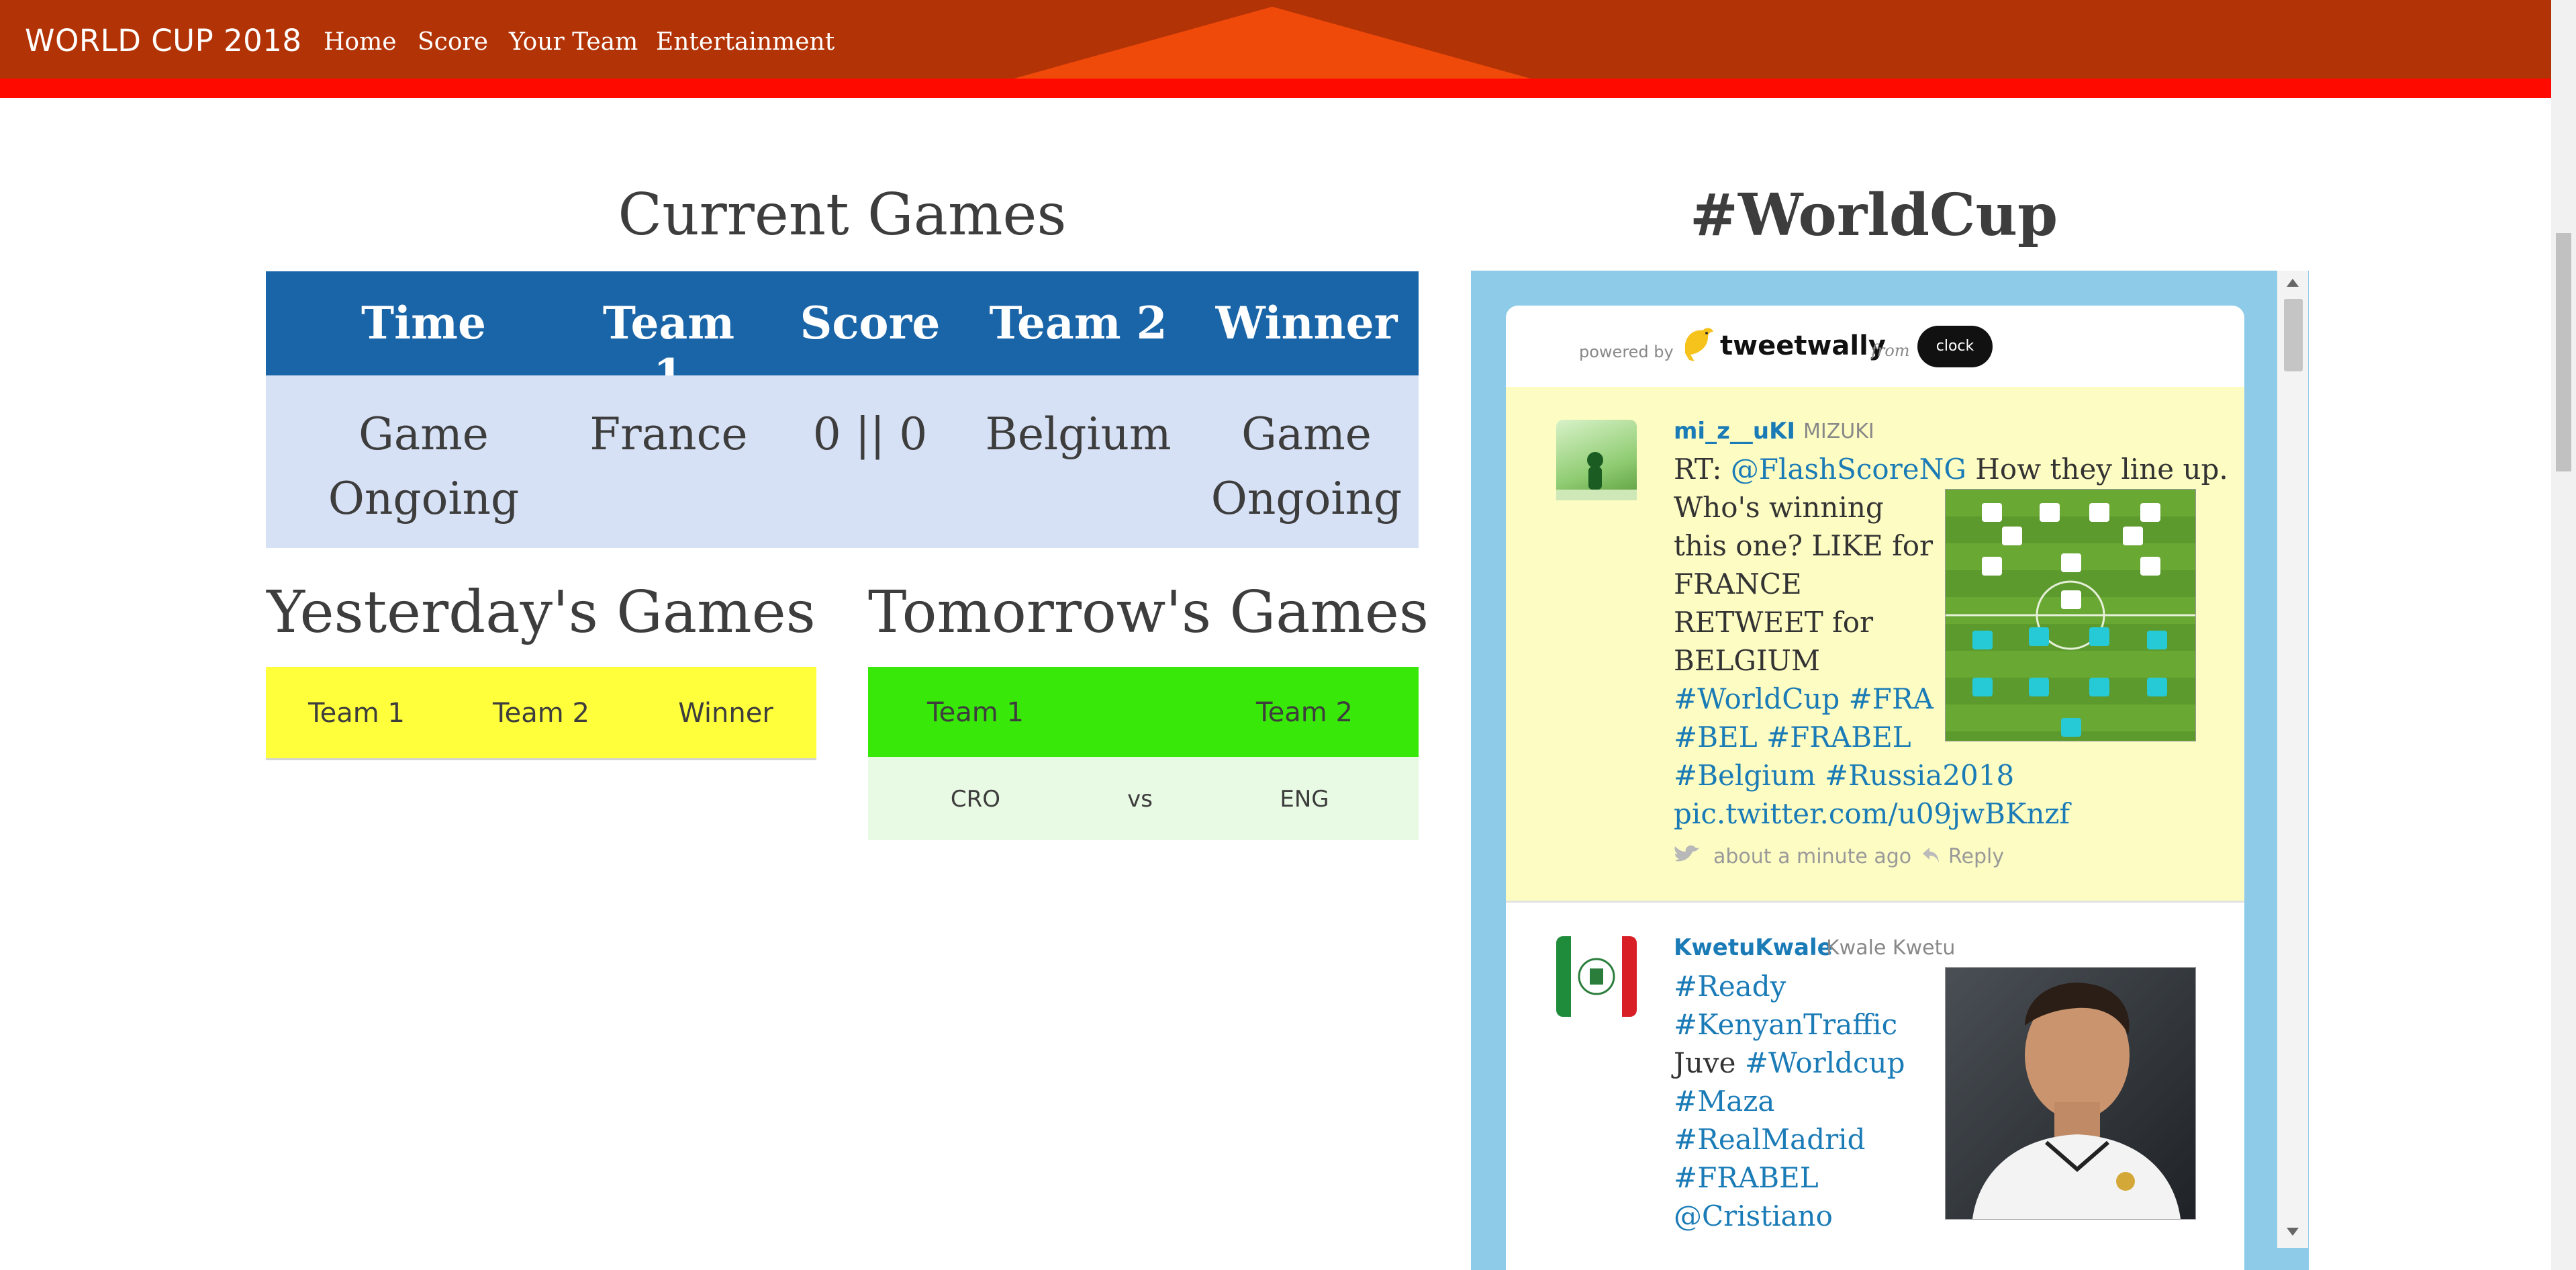 The width and height of the screenshot is (2576, 1270). Describe the element at coordinates (1304, 712) in the screenshot. I see `tomorrow-header-team2: Team 2` at that location.